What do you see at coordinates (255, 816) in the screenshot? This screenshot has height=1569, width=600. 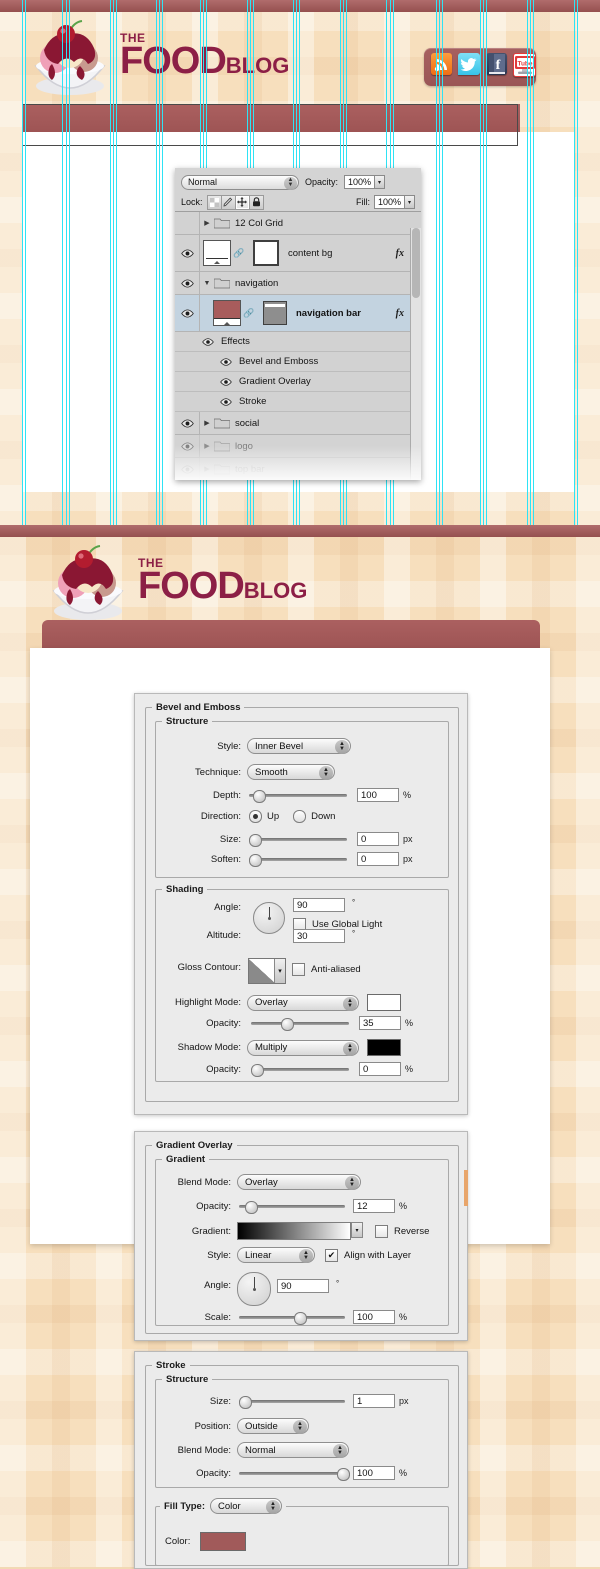 I see `direction-up-radio` at bounding box center [255, 816].